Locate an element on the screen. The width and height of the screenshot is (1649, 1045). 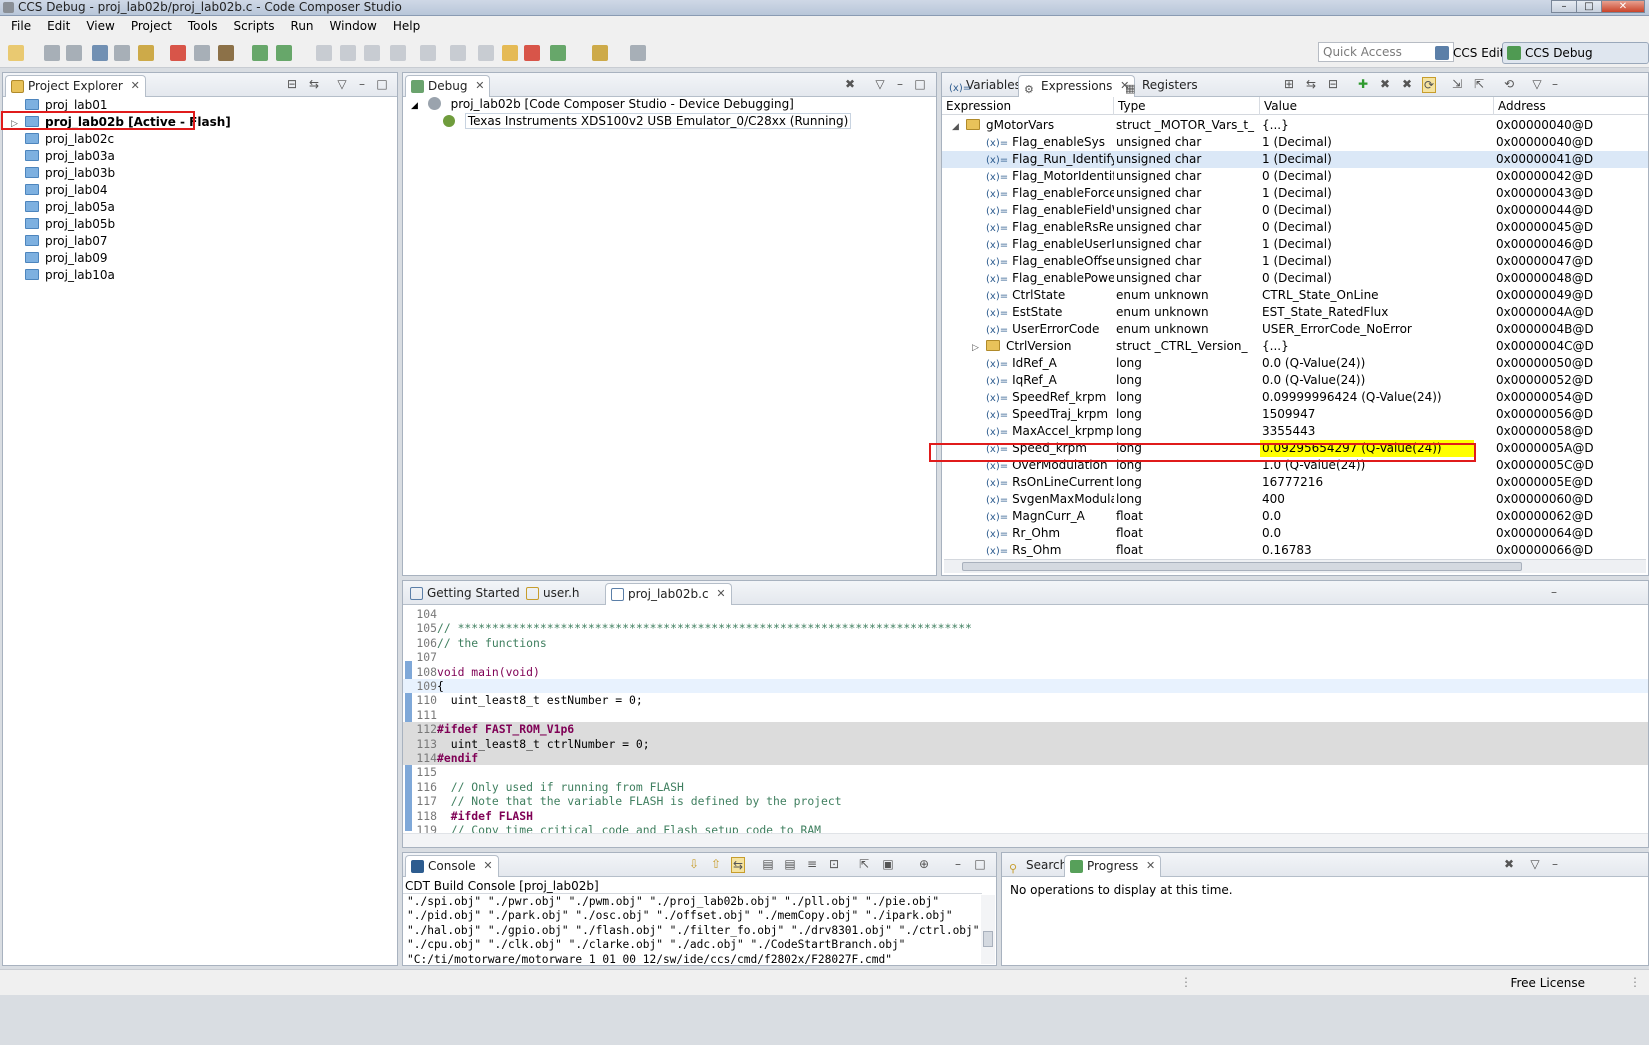
expression-value: {...} is located at coordinates (1377, 125).